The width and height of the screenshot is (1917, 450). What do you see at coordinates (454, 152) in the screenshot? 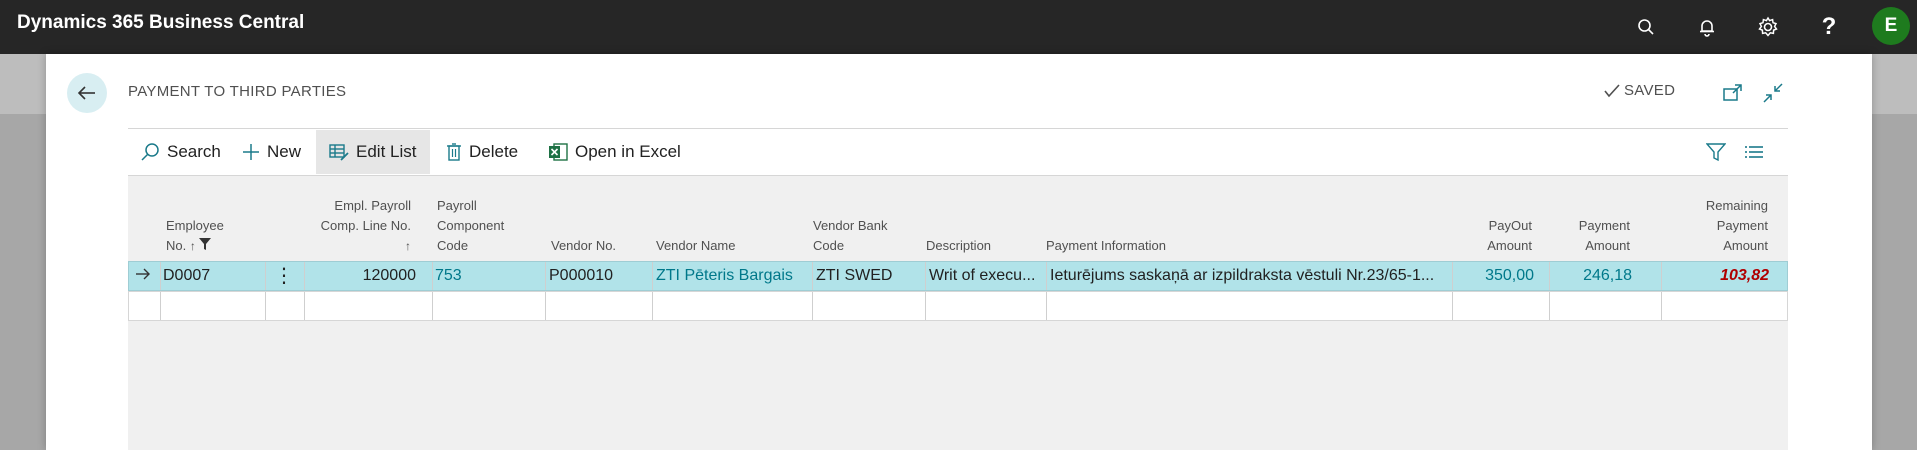
I see `trash-icon` at bounding box center [454, 152].